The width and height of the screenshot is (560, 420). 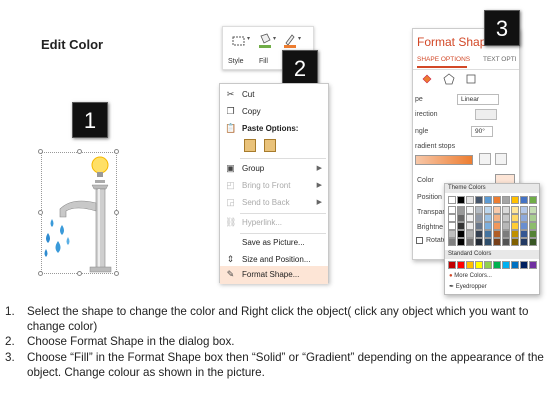 I want to click on menu-item-copy: ❐ Copy, so click(x=274, y=112).